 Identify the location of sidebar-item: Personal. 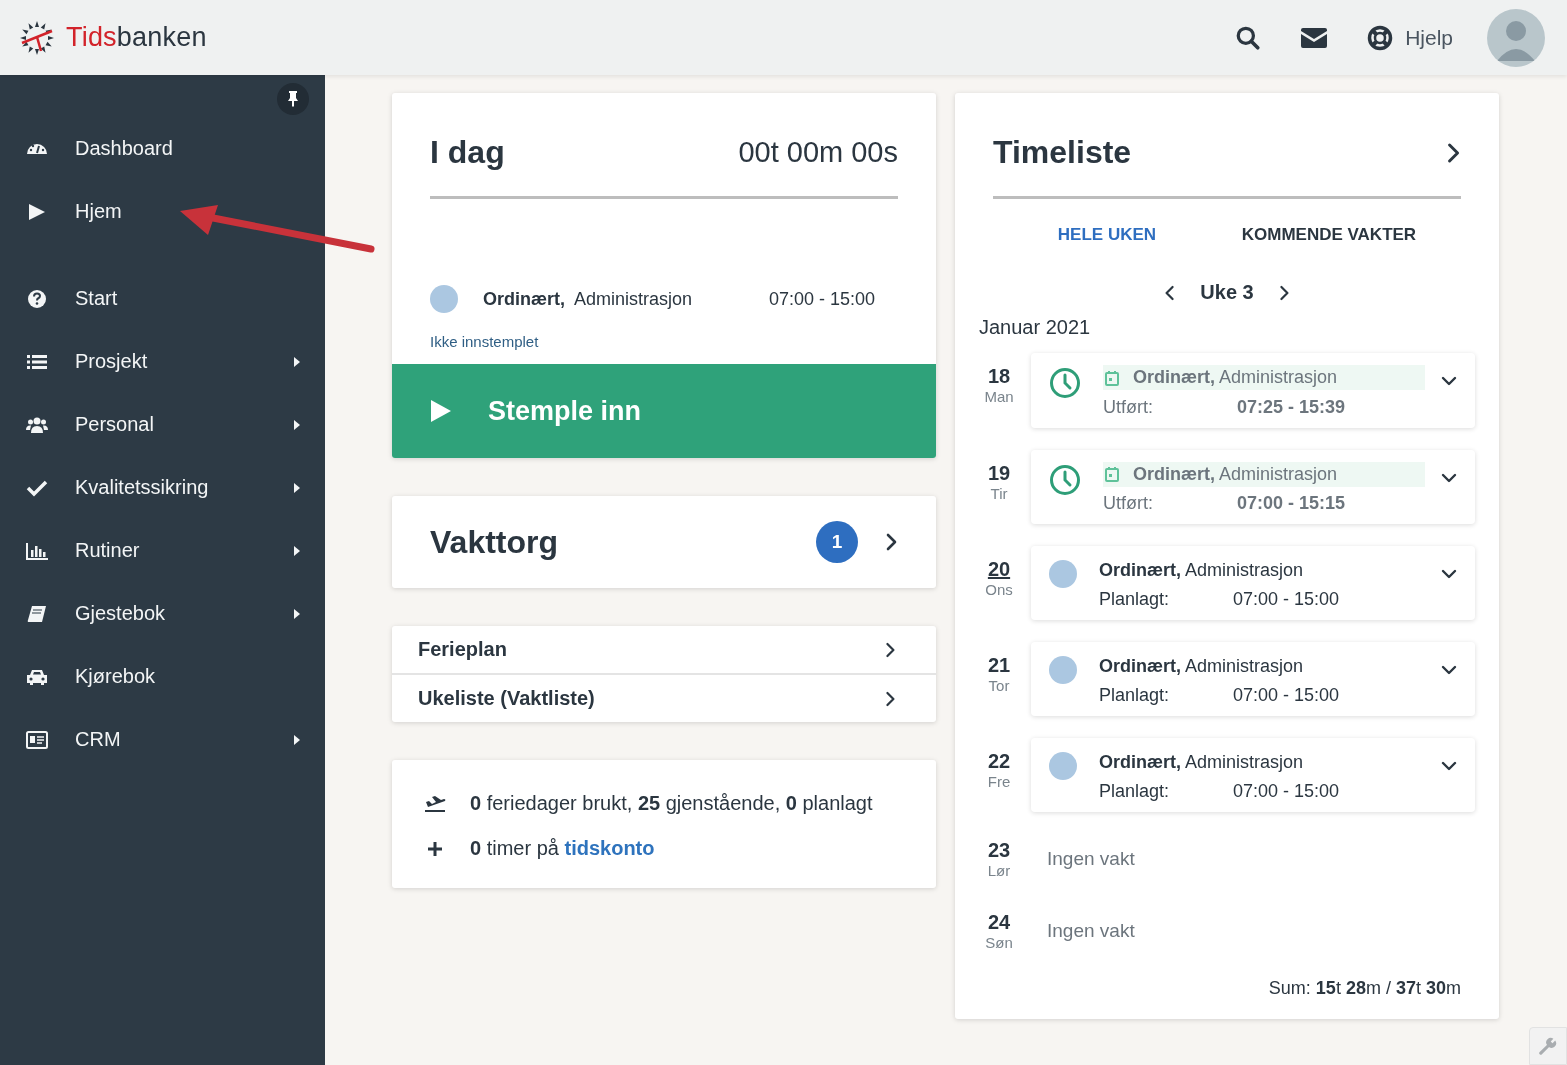
(162, 424).